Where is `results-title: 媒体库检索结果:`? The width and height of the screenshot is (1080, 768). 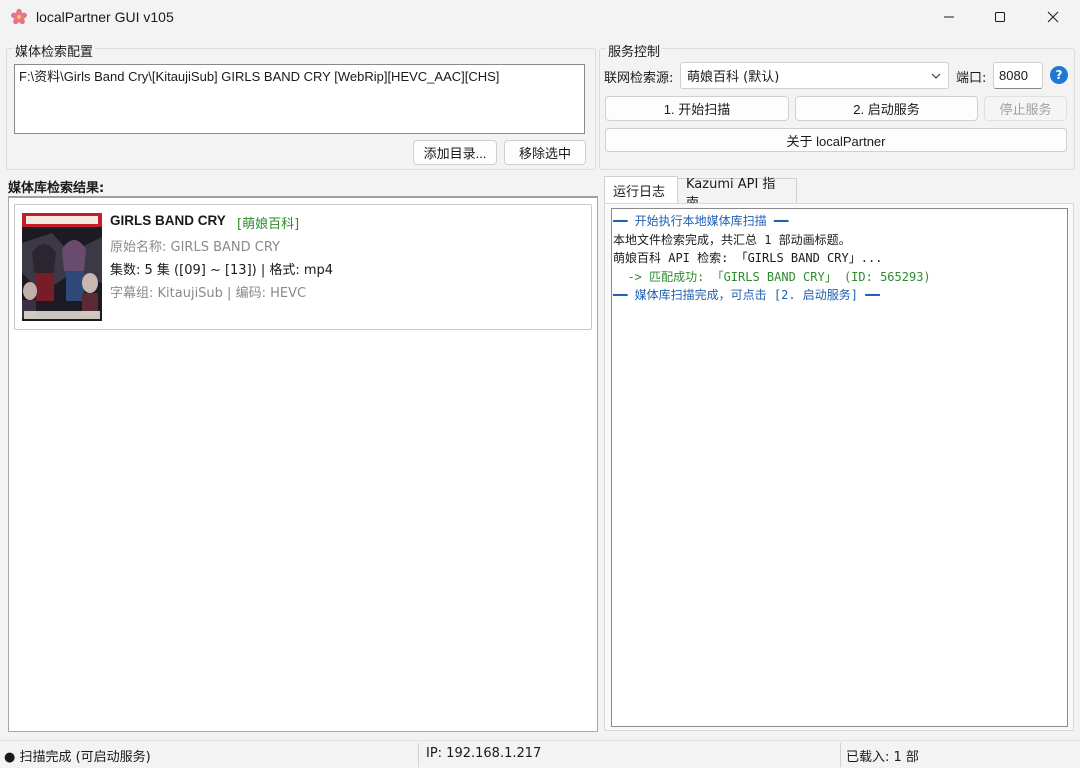
results-title: 媒体库检索结果: is located at coordinates (56, 188).